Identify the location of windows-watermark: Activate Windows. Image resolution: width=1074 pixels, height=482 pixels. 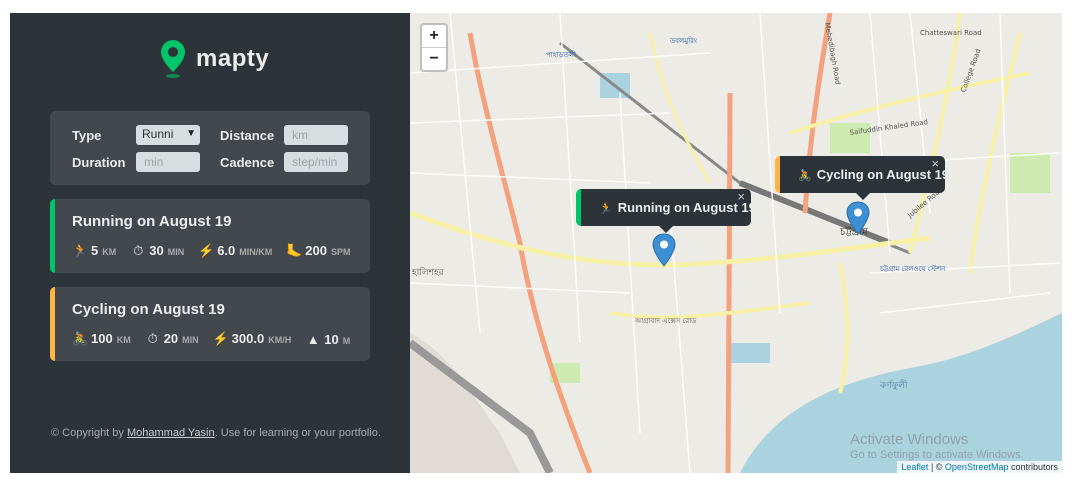
(909, 439).